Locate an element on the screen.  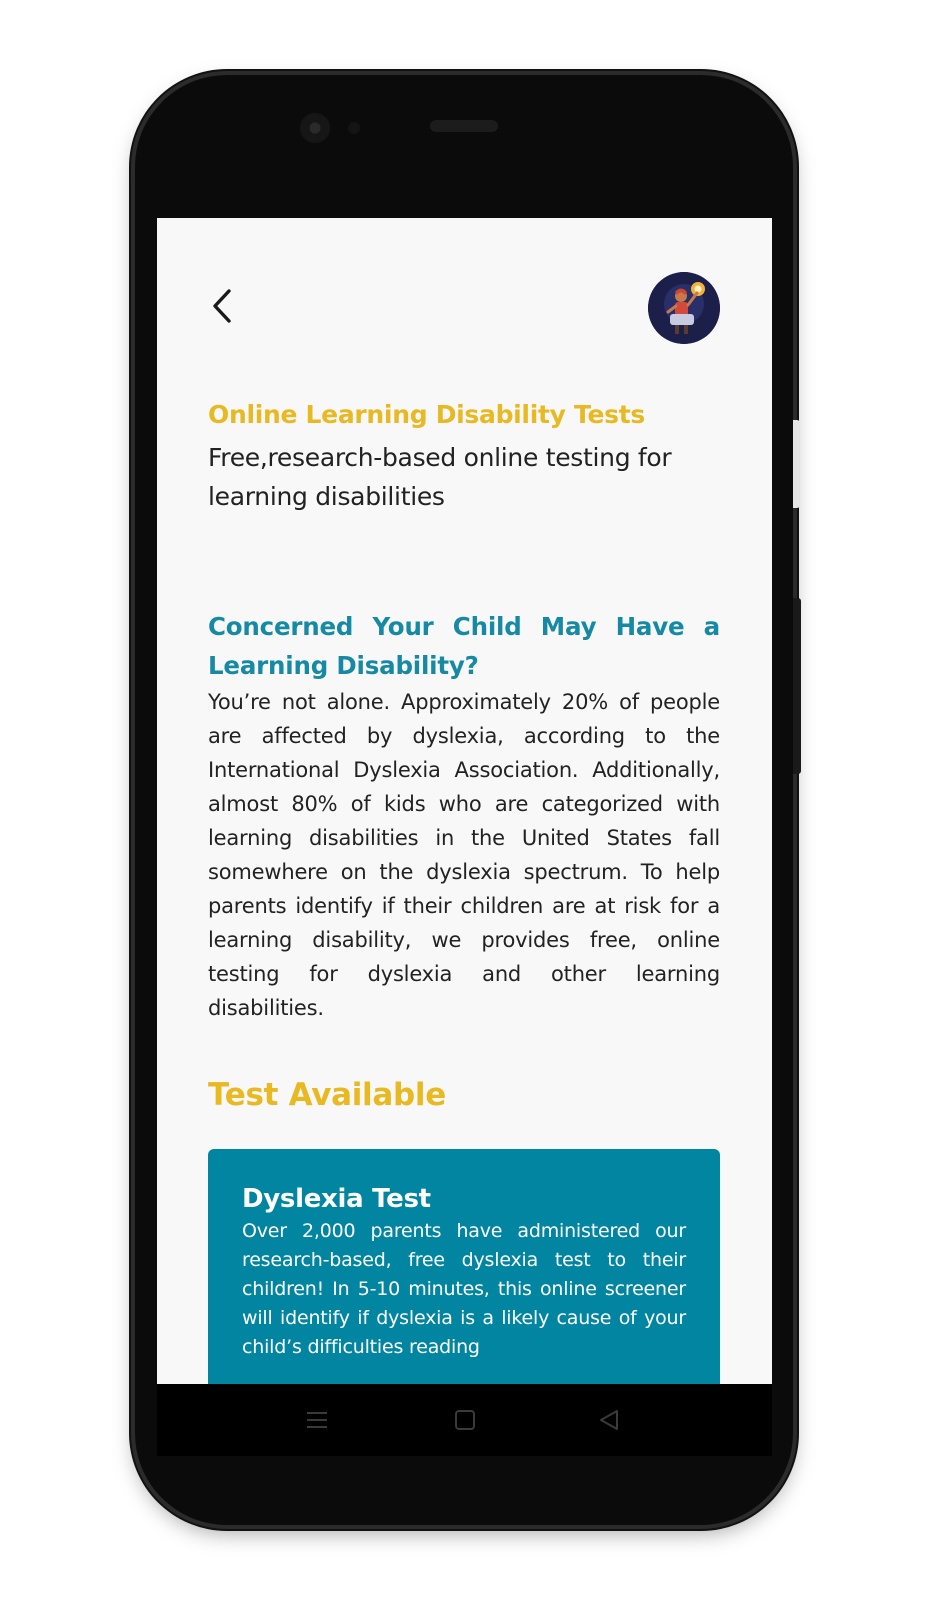
avatar is located at coordinates (684, 308).